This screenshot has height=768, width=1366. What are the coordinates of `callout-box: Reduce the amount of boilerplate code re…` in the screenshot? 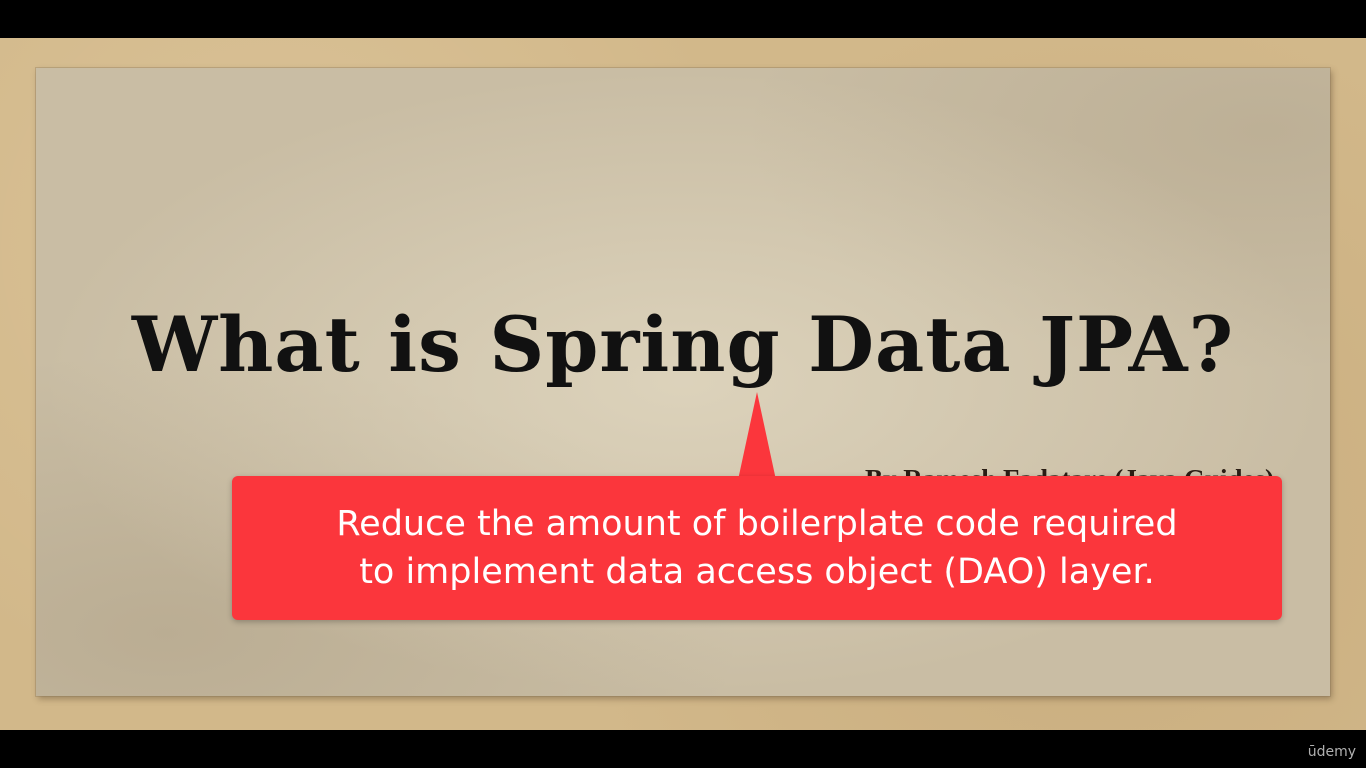 It's located at (757, 548).